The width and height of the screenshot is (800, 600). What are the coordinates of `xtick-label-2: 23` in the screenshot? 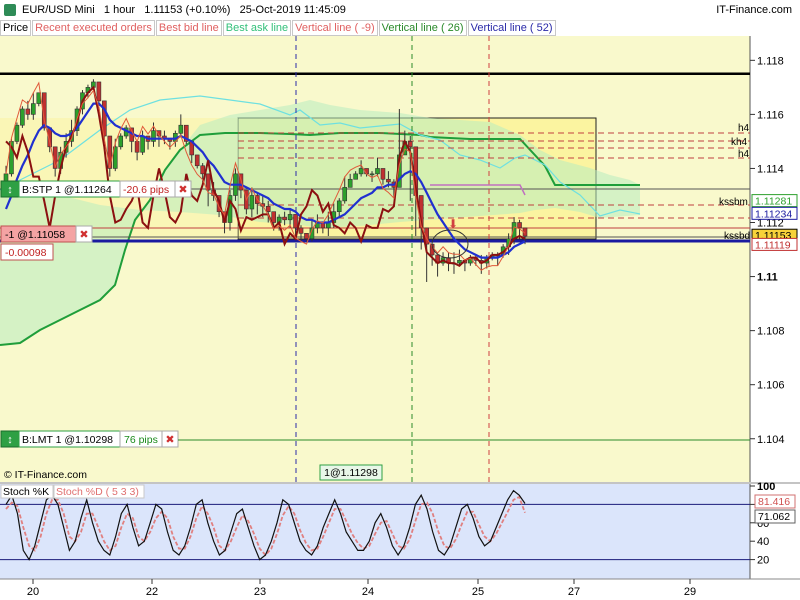 It's located at (260, 592).